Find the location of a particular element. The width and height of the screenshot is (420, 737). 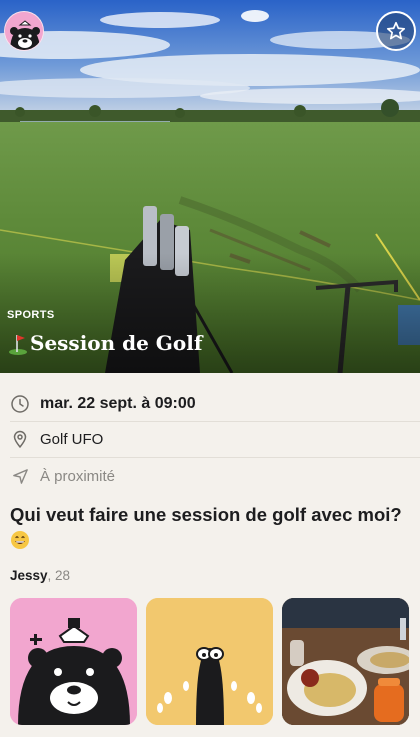

event-date: mar. 22 sept. à 09:00 is located at coordinates (118, 403).